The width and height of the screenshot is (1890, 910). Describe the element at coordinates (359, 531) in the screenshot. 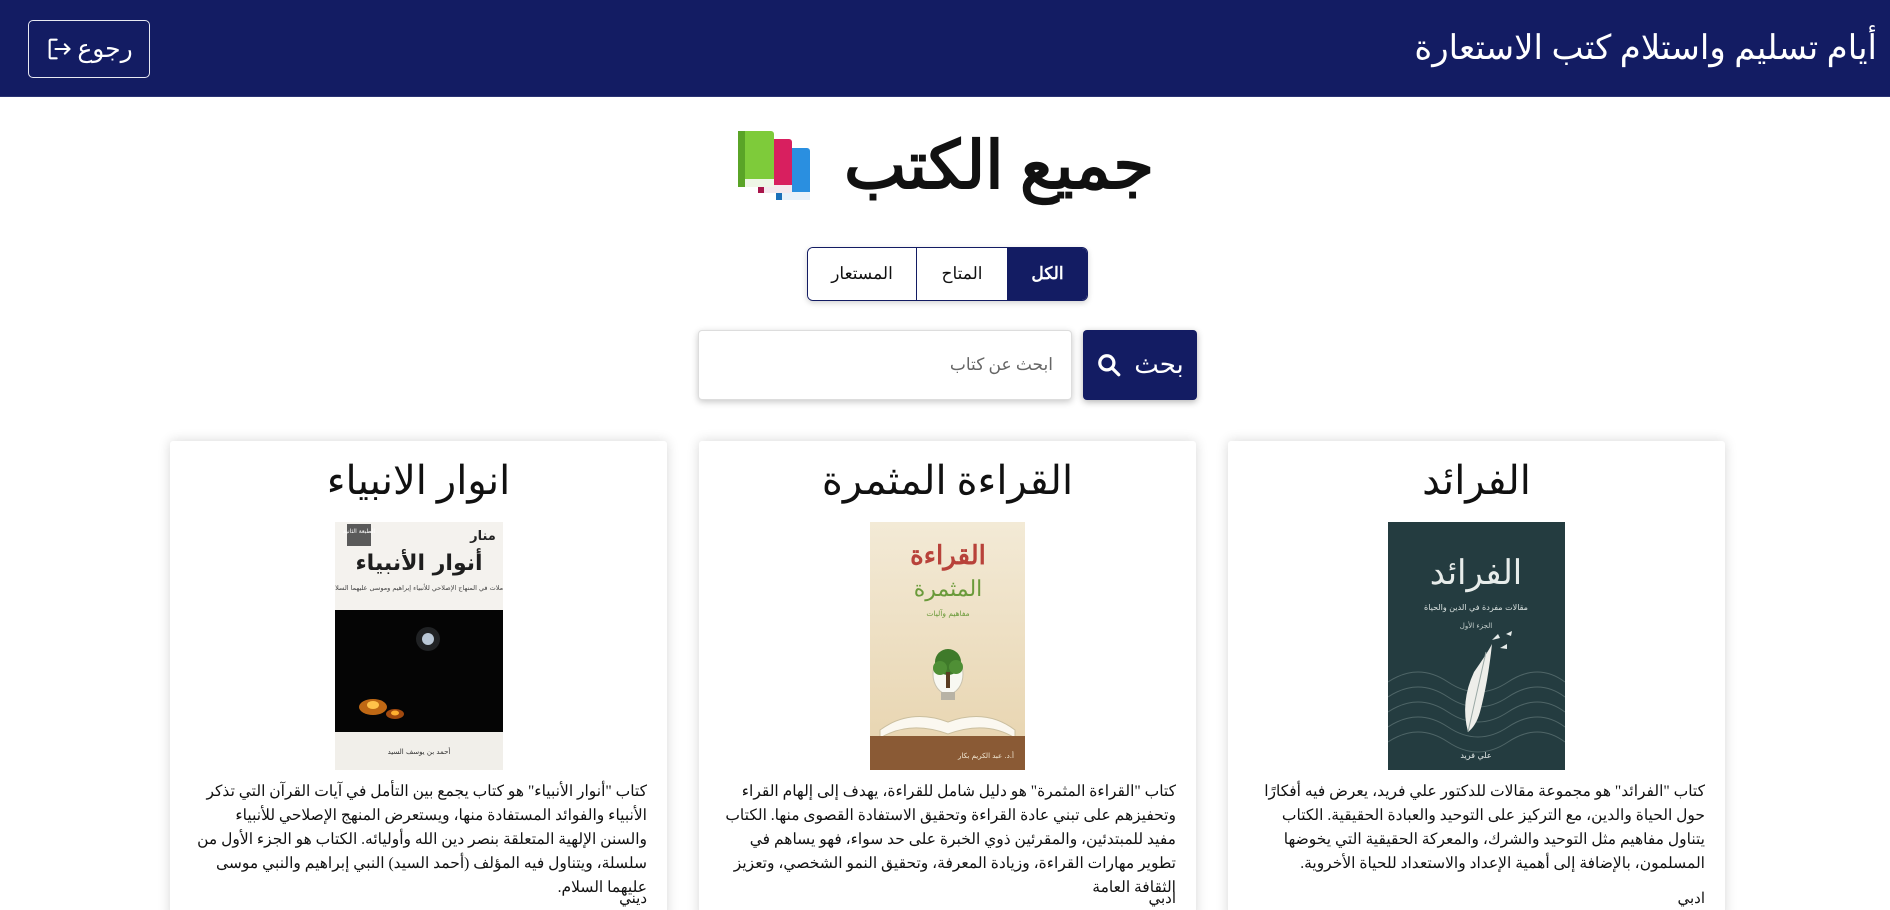

I see `cover-edition-badge: الطبعة الثانية` at that location.